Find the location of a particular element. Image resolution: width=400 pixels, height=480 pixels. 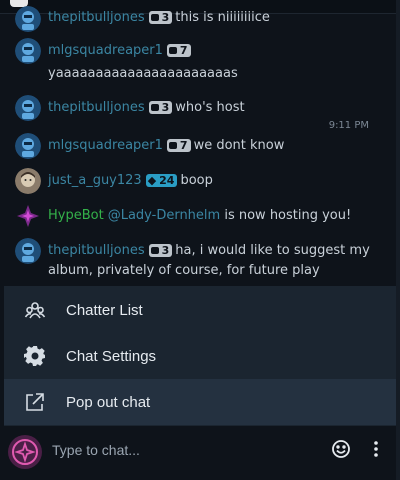

bits-cheer-button is located at coordinates (25, 452).